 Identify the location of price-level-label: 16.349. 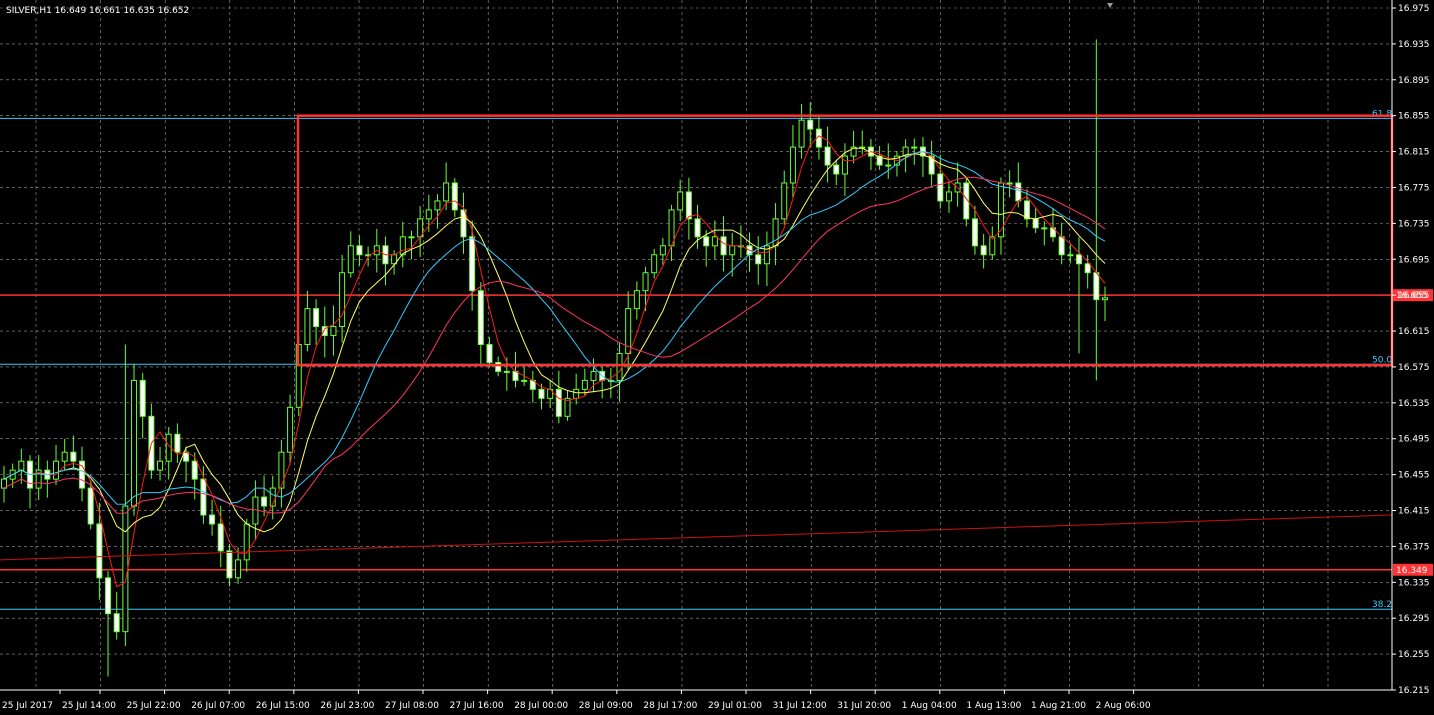
(1412, 571).